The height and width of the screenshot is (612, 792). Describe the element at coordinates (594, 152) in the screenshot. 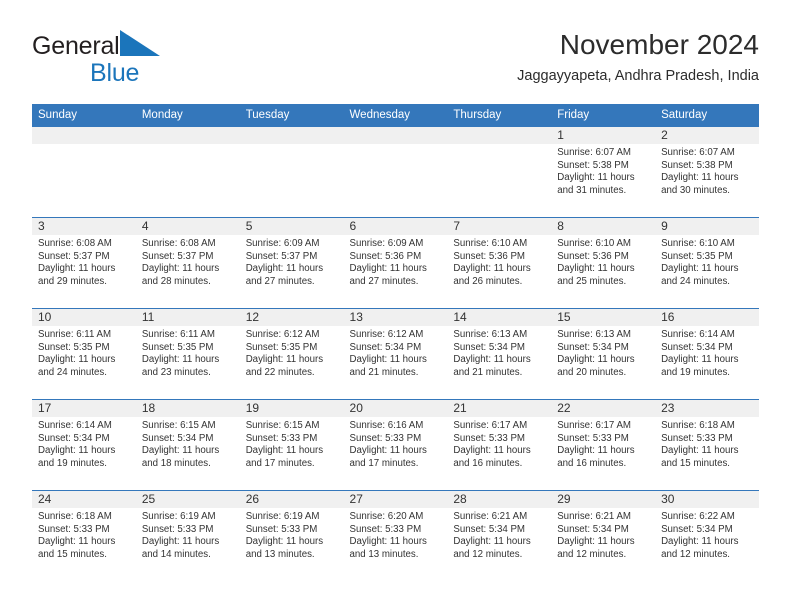

I see `sunrise-text: Sunrise: 6:07 AM` at that location.